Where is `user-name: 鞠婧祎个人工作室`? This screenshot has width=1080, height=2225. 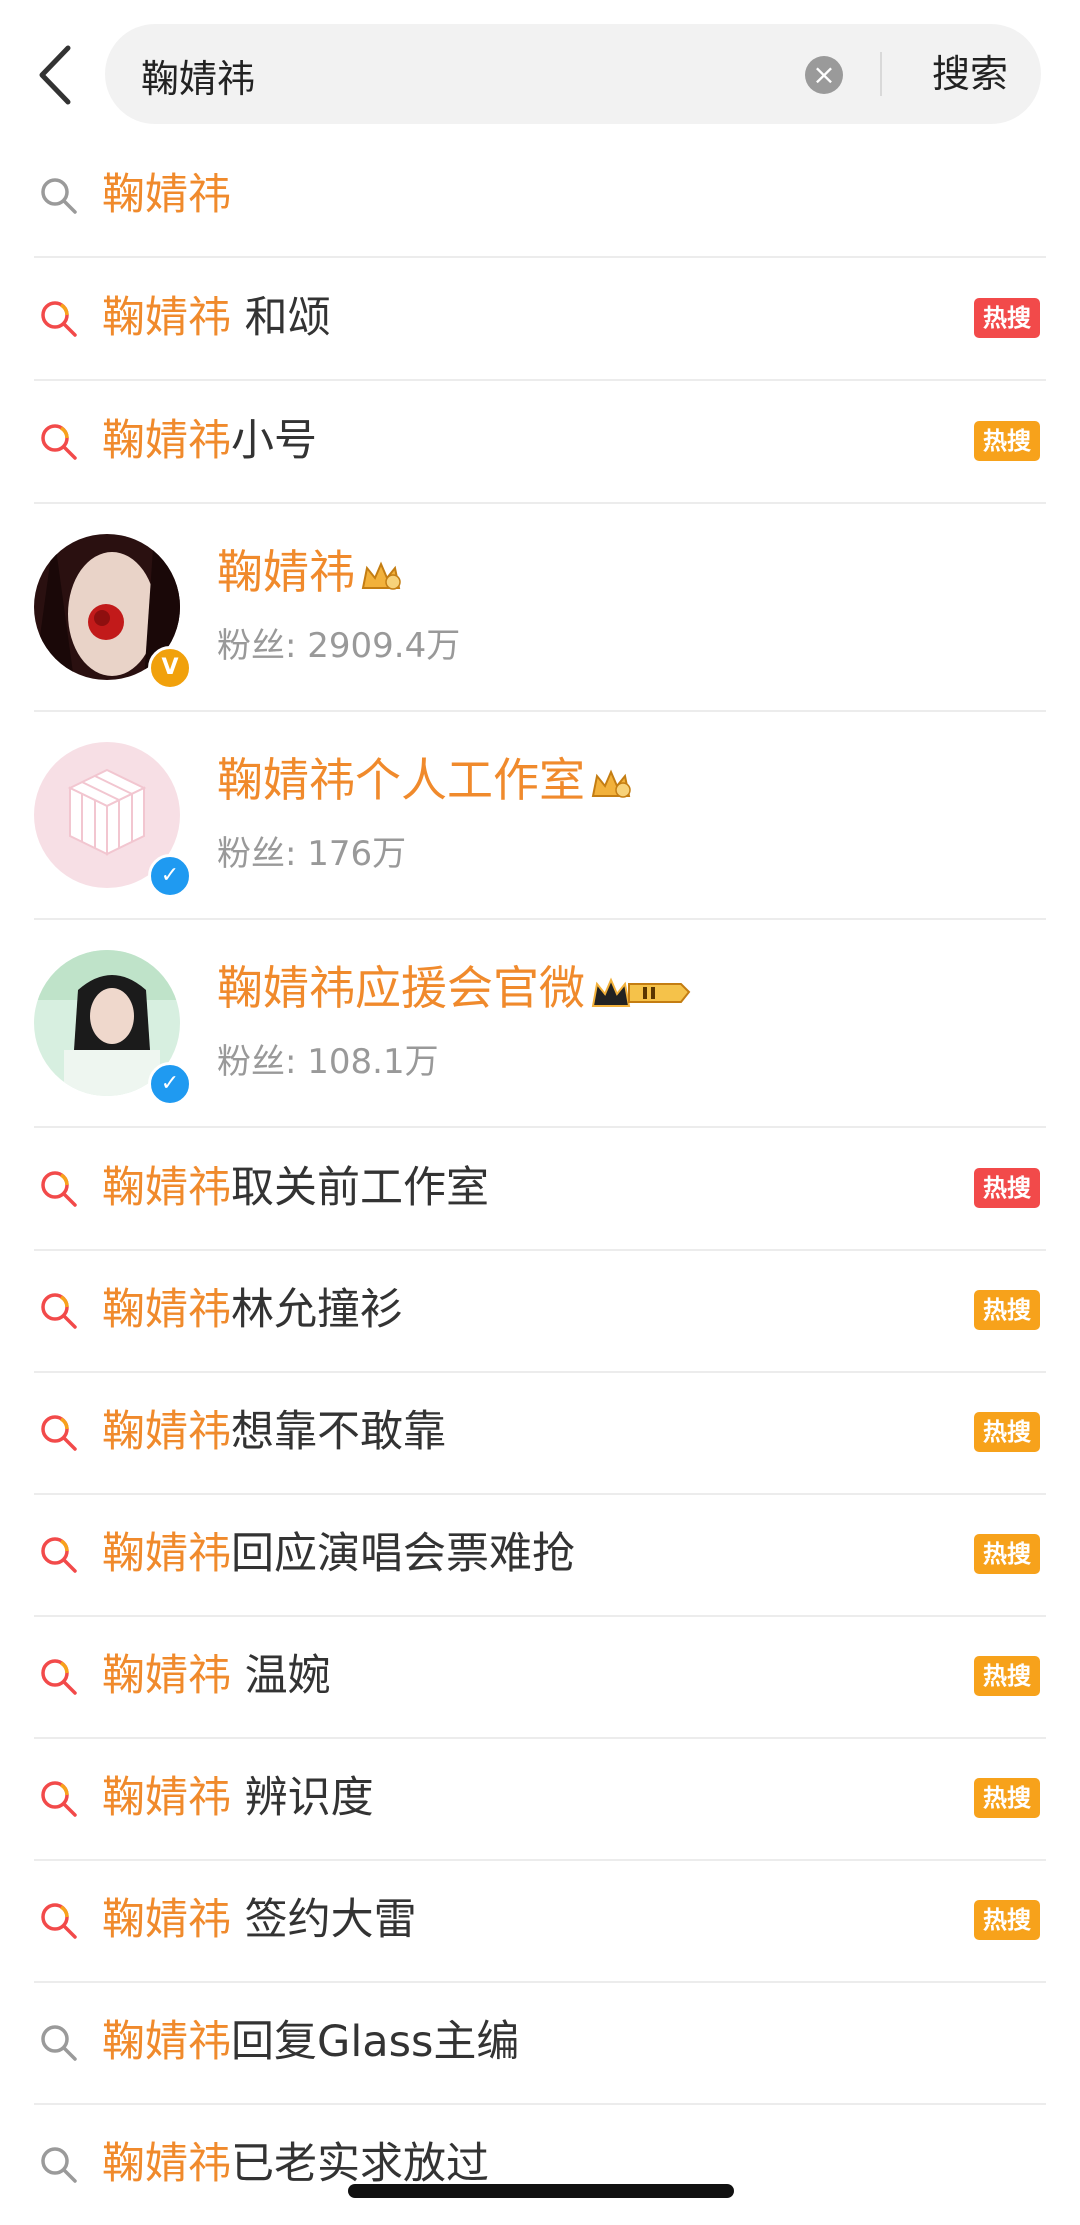
user-name: 鞠婧祎个人工作室 is located at coordinates (425, 780).